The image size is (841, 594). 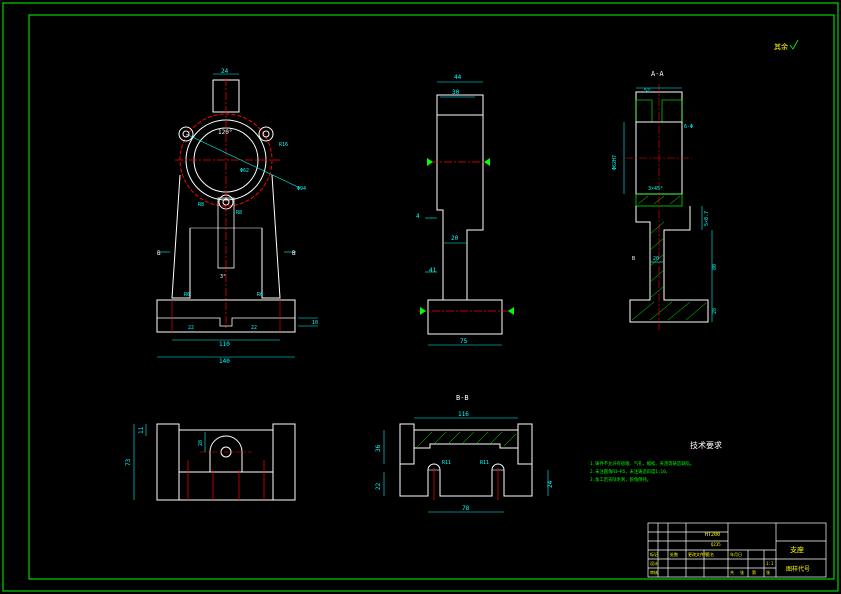 I want to click on title-col-label: 年月日, so click(x=736, y=554).